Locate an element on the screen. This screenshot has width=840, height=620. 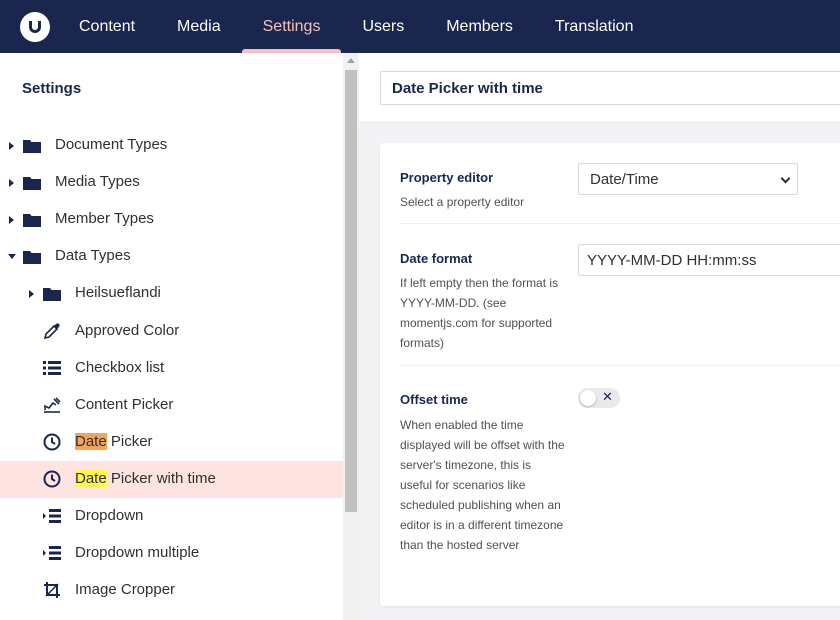
editor-header: Date Picker with time is located at coordinates (599, 88).